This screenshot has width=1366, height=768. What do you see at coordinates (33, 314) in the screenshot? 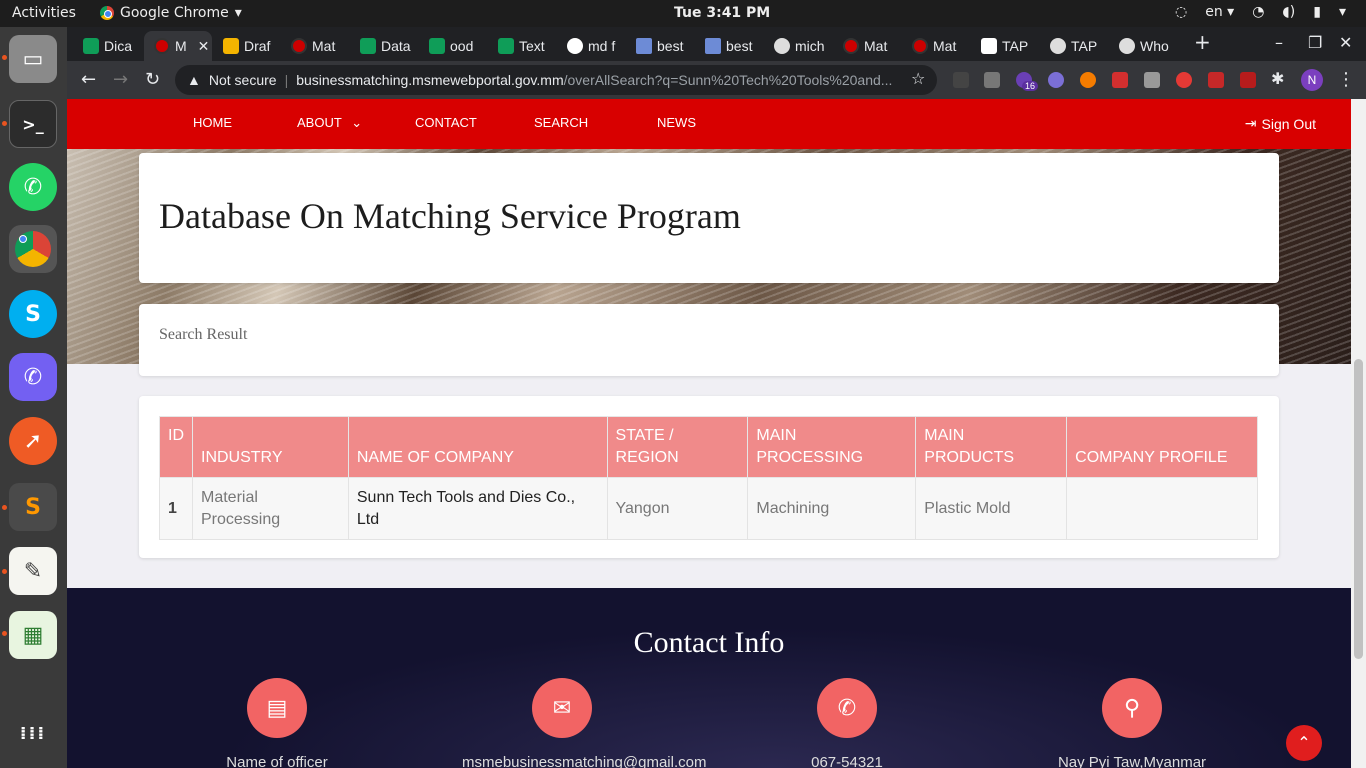
I see `skype-icon: S` at bounding box center [33, 314].